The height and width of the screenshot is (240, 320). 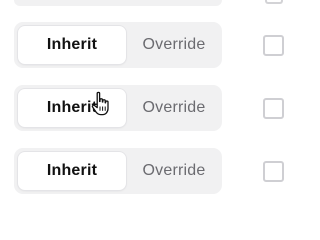 I want to click on segmented-control-partial, so click(x=118, y=3).